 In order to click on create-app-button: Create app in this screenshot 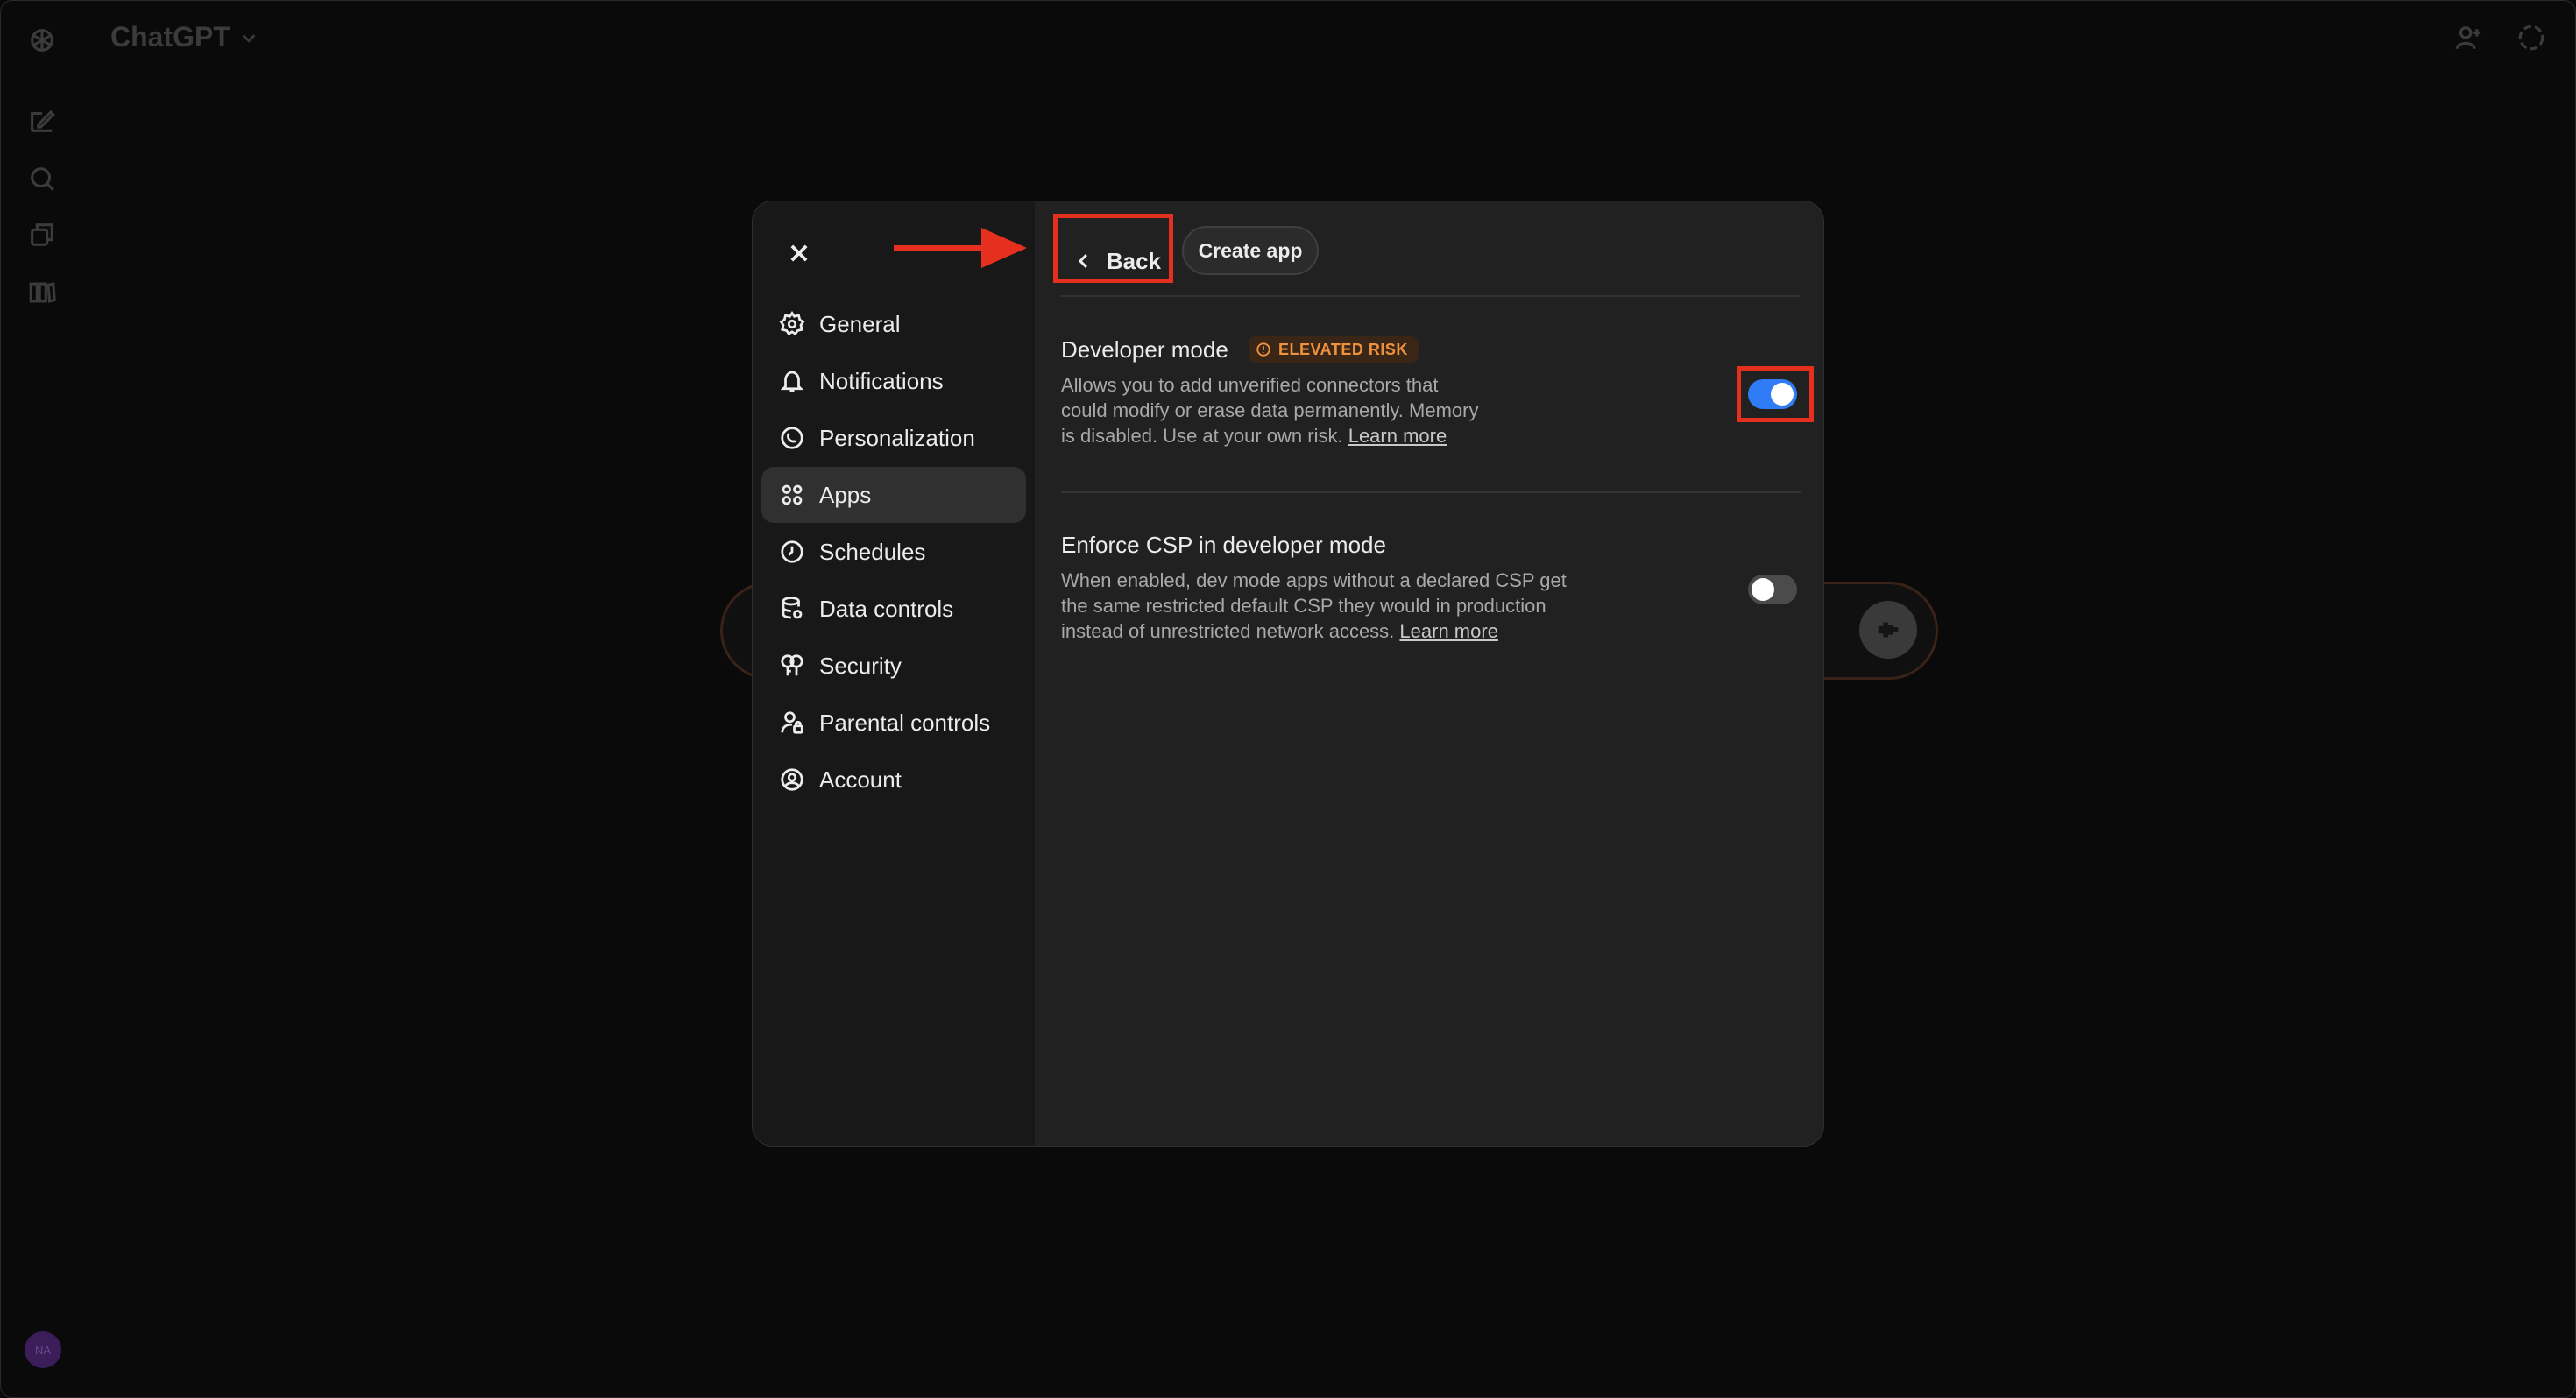, I will do `click(1250, 250)`.